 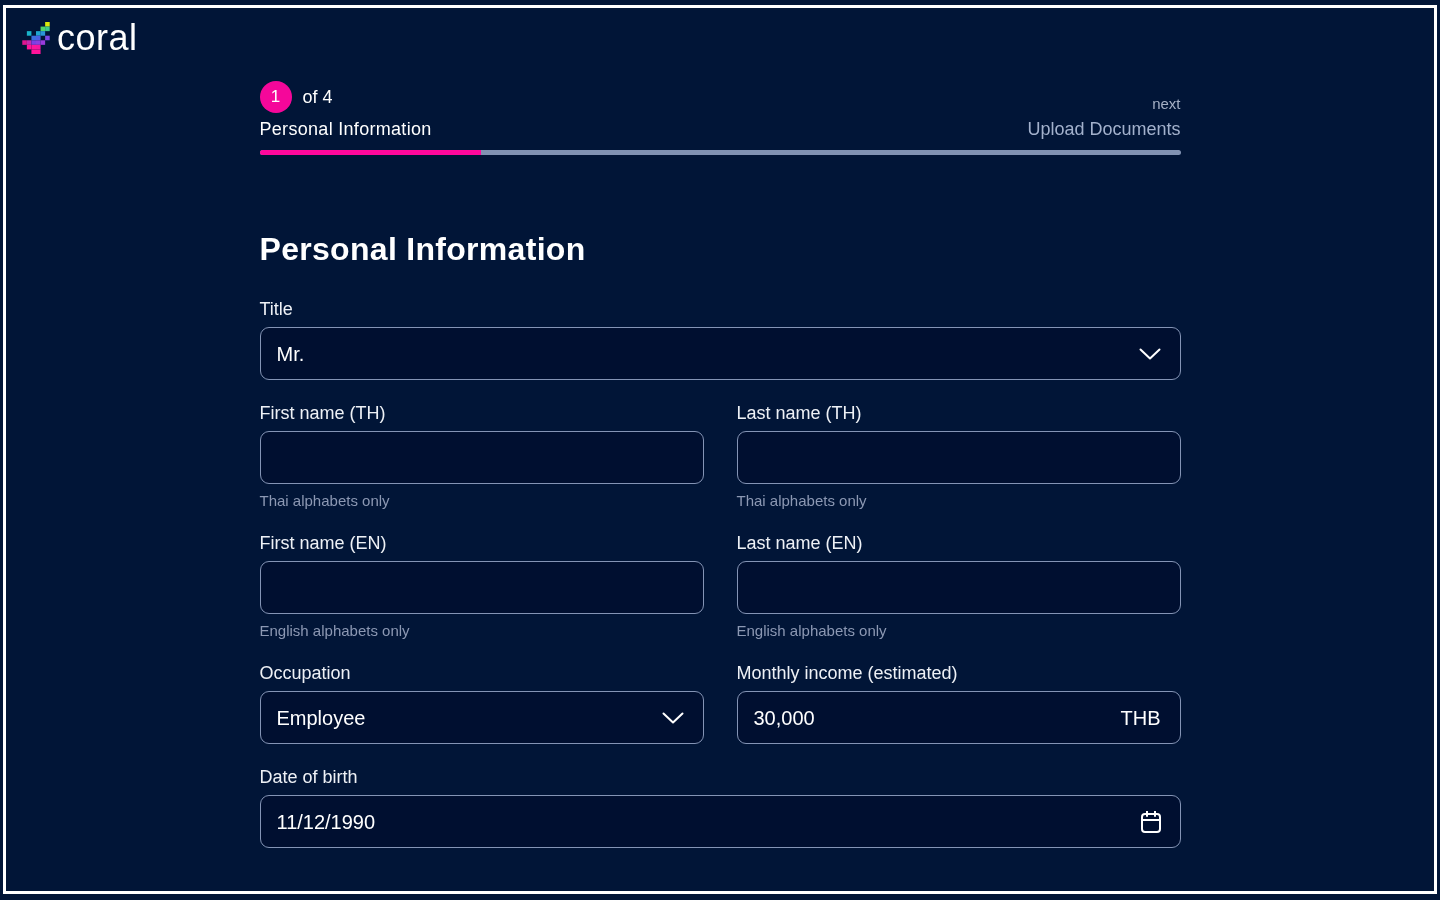 What do you see at coordinates (1104, 129) in the screenshot?
I see `next-step-title: Upload Documents` at bounding box center [1104, 129].